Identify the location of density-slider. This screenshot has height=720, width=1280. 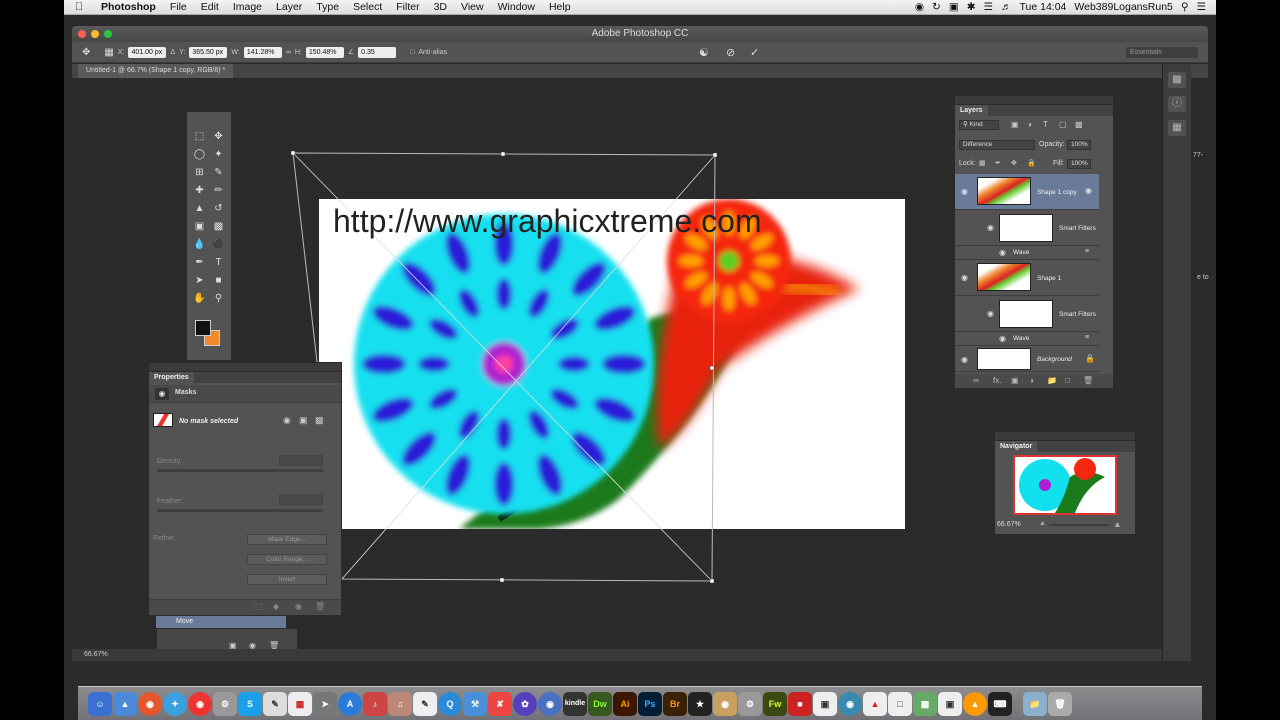
(240, 470).